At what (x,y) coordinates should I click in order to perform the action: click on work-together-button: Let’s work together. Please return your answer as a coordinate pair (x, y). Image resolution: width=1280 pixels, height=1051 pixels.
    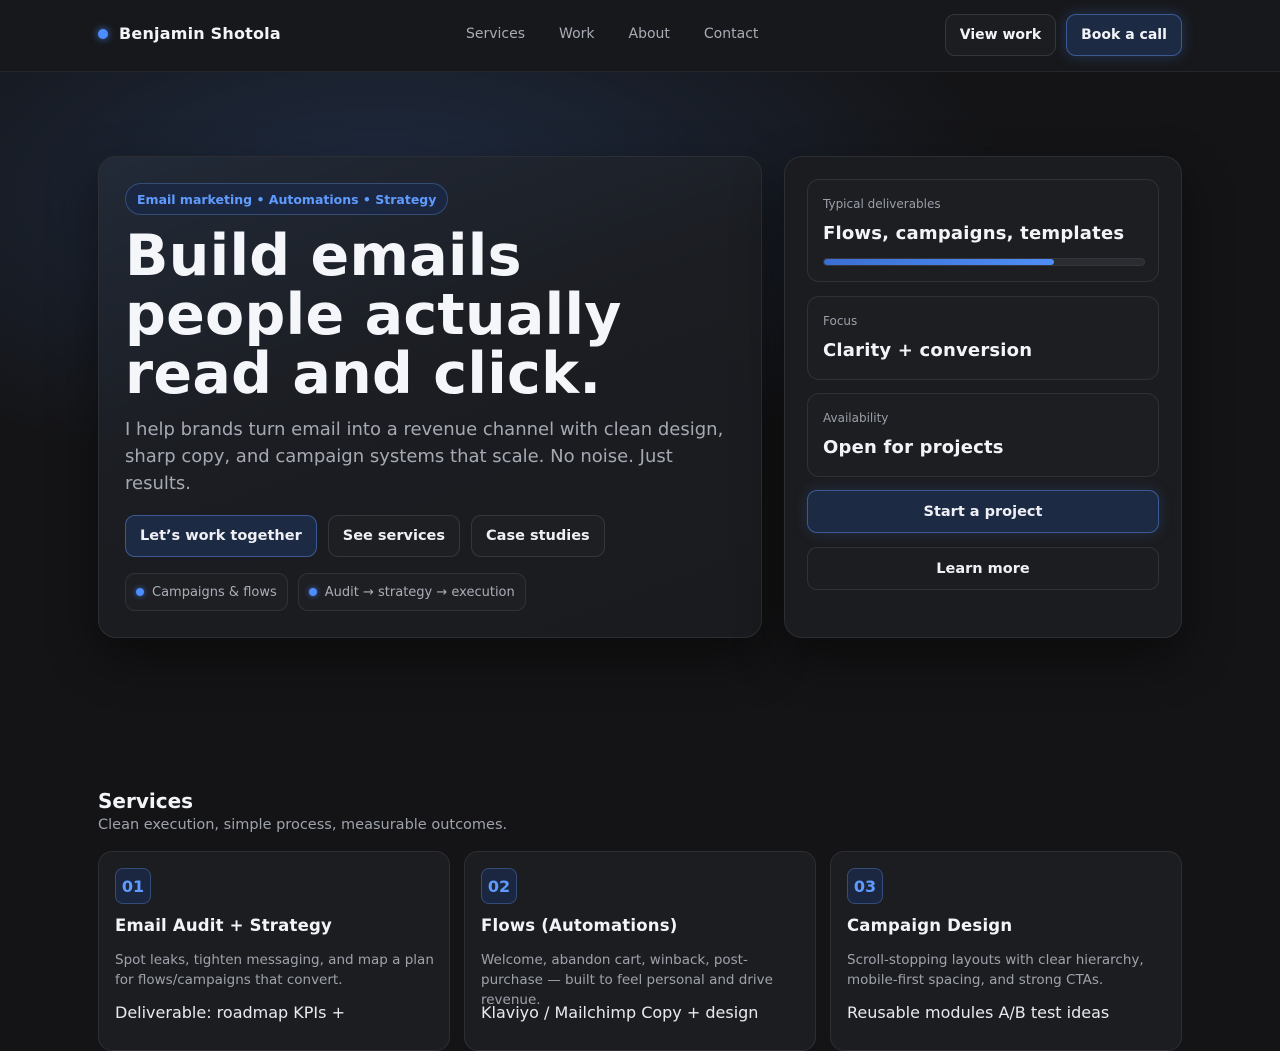
    Looking at the image, I should click on (221, 536).